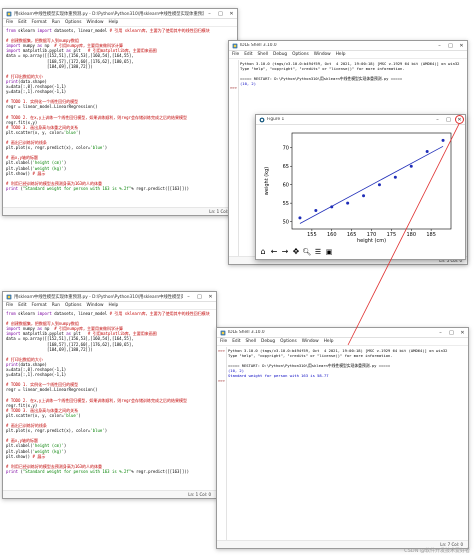 Image resolution: width=474 pixels, height=555 pixels. What do you see at coordinates (371, 184) in the screenshot?
I see `regression-line` at bounding box center [371, 184].